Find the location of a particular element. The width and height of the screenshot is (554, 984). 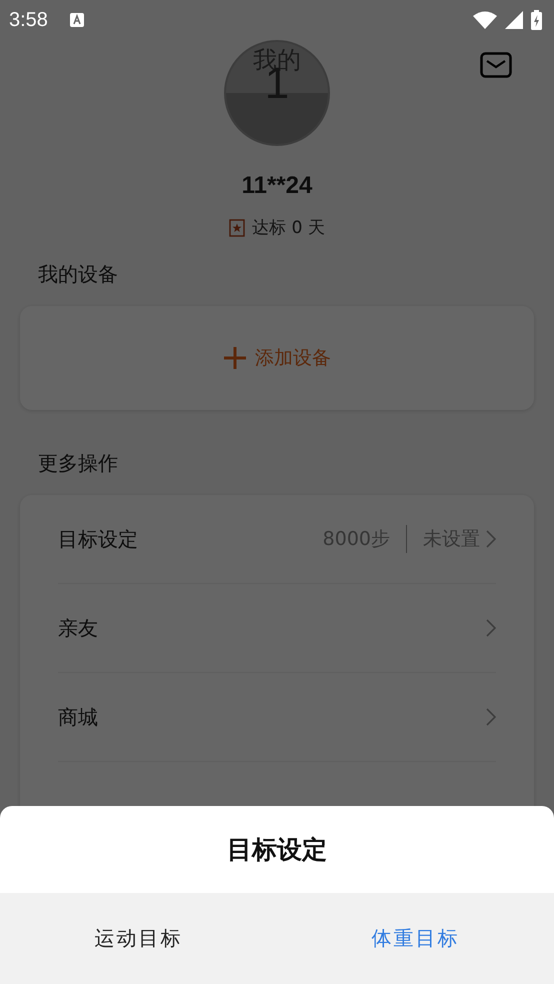

plus-icon is located at coordinates (235, 358).